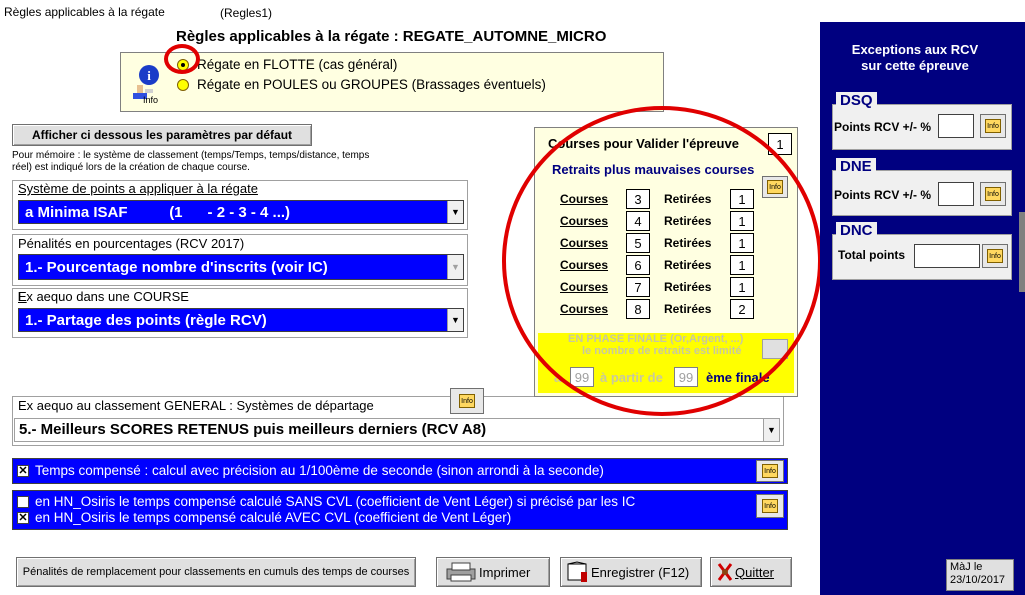 The width and height of the screenshot is (1025, 595). What do you see at coordinates (915, 65) in the screenshot?
I see `exceptions-title-line2: sur cette épreuve` at bounding box center [915, 65].